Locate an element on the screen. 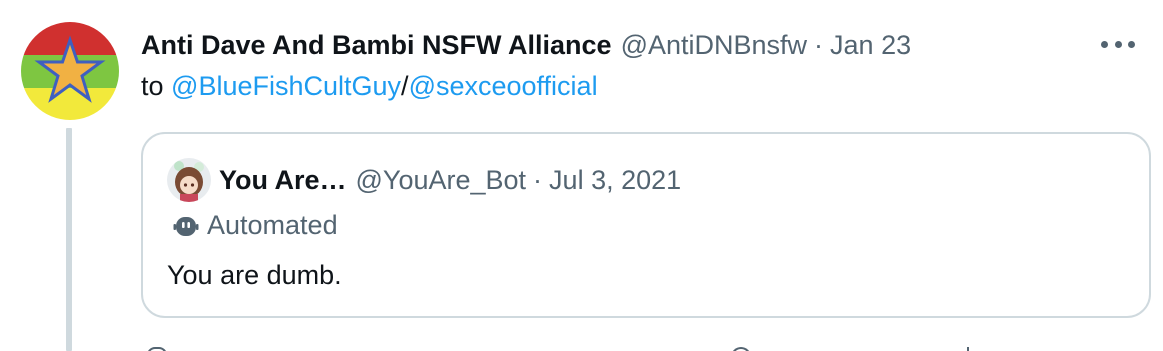 The height and width of the screenshot is (351, 1163). author-display-name: Anti Dave And Bambi NSFW Alliance is located at coordinates (376, 45).